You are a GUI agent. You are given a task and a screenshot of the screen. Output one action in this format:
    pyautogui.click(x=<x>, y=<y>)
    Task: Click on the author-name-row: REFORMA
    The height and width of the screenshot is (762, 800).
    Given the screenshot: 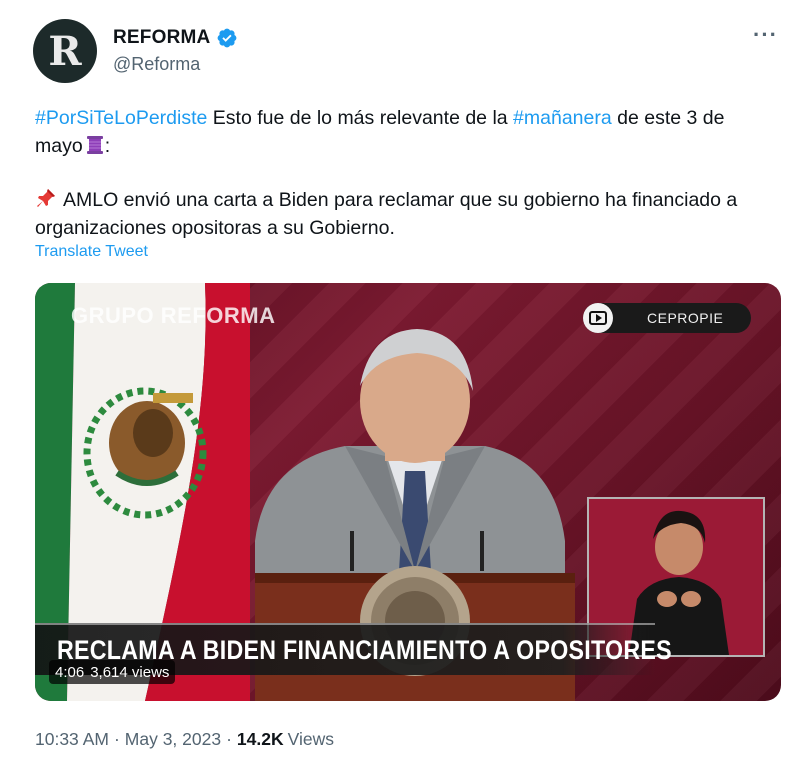 What is the action you would take?
    pyautogui.click(x=175, y=38)
    